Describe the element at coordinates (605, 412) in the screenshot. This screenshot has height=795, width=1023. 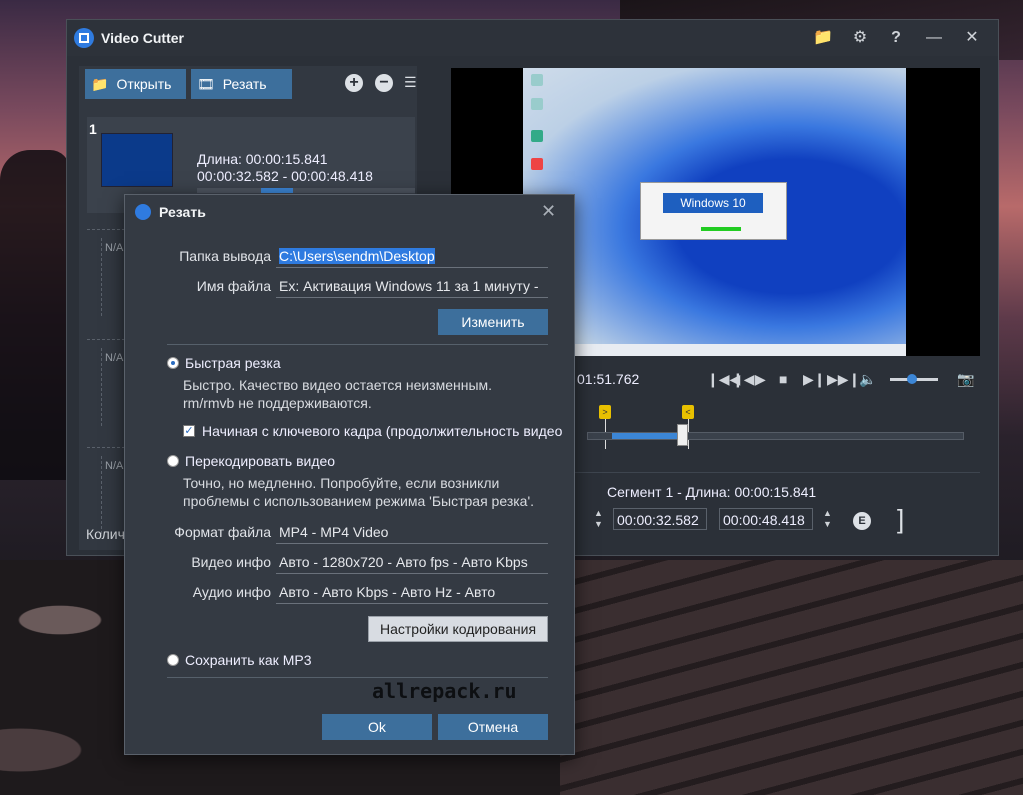
I see `start-marker: >` at that location.